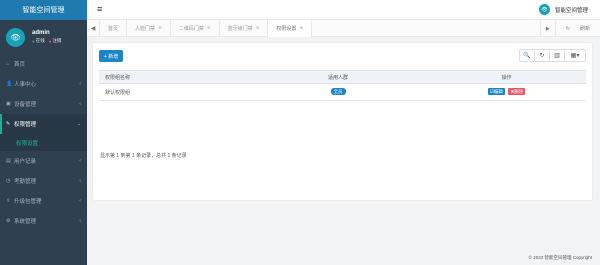 This screenshot has height=265, width=600. I want to click on columns-icon: ▥, so click(557, 56).